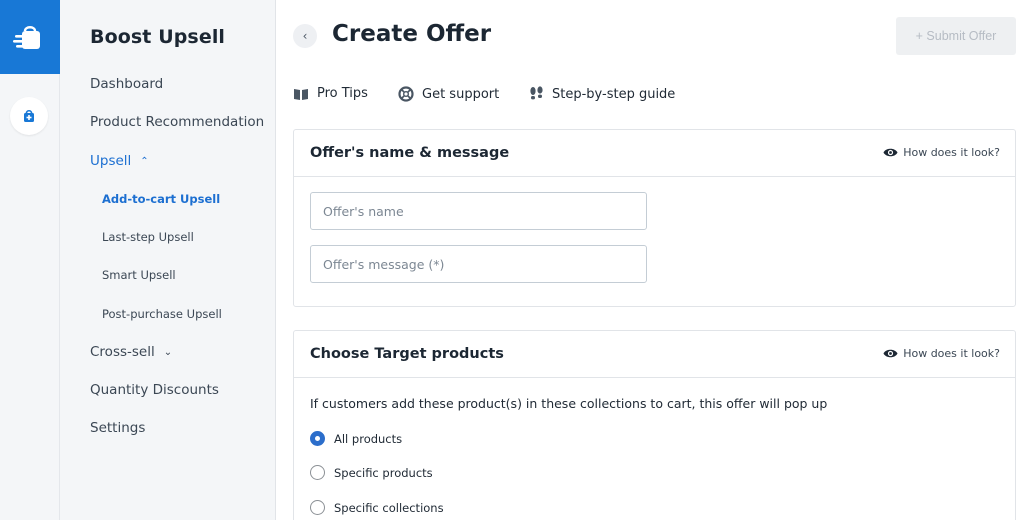  I want to click on app-rail, so click(30, 260).